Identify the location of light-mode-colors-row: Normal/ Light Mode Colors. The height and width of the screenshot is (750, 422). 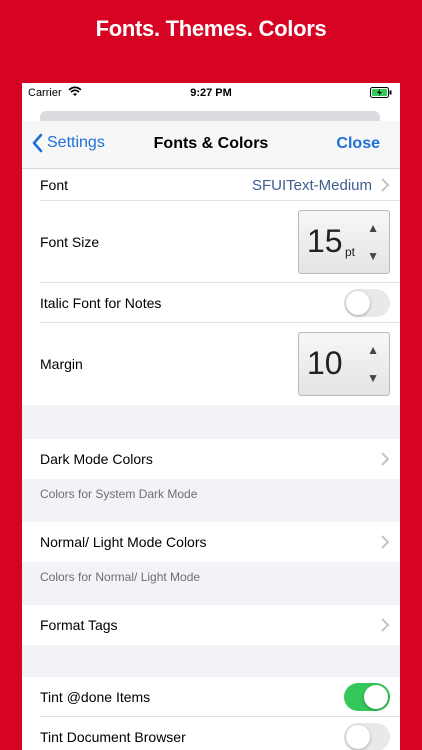
(211, 542).